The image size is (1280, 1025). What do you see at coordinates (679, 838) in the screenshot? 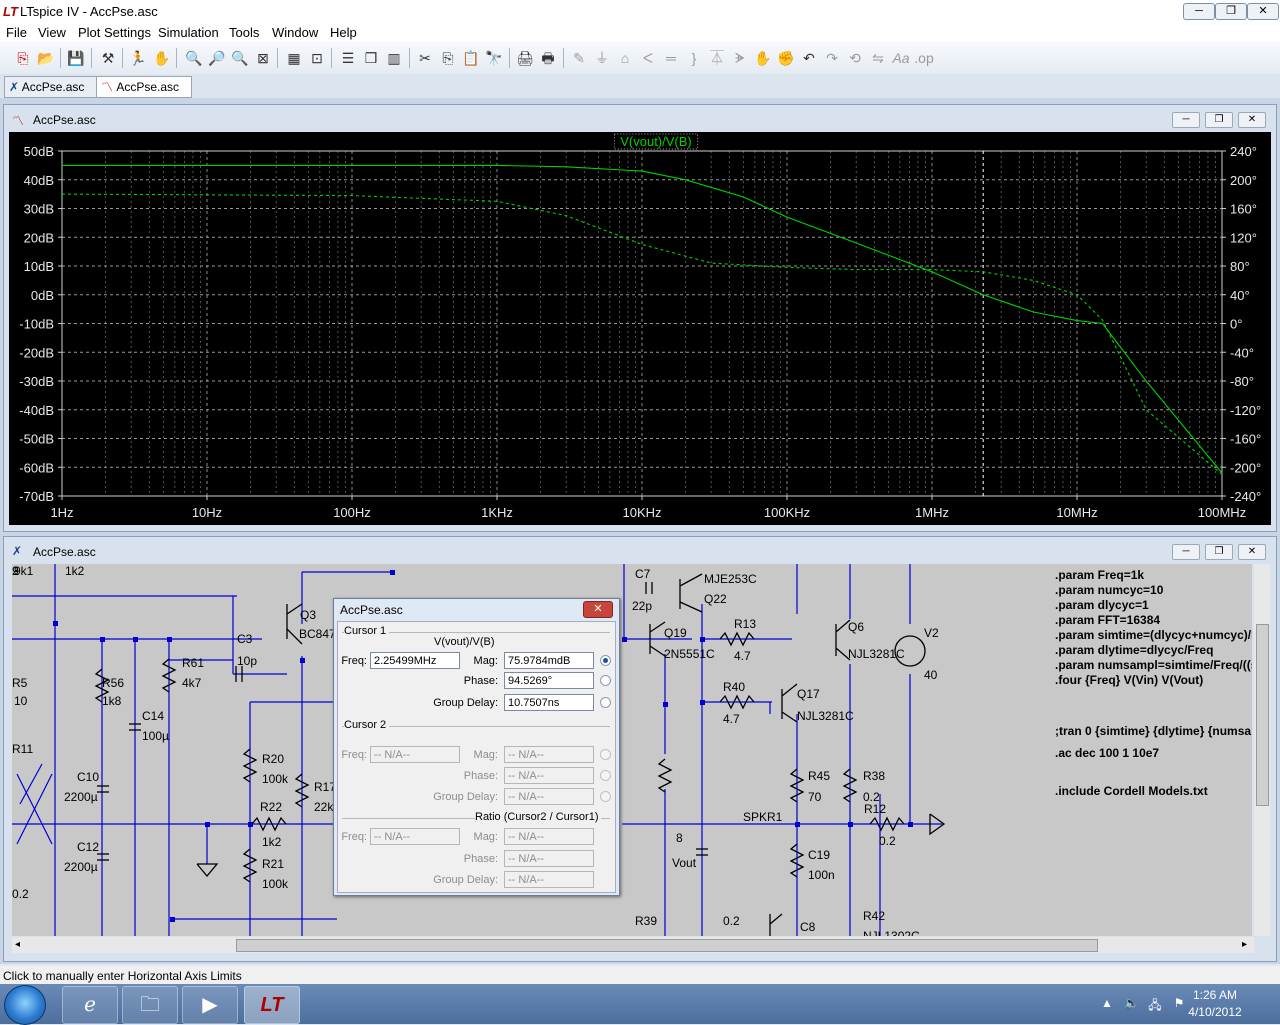
I see `component-label: 8` at bounding box center [679, 838].